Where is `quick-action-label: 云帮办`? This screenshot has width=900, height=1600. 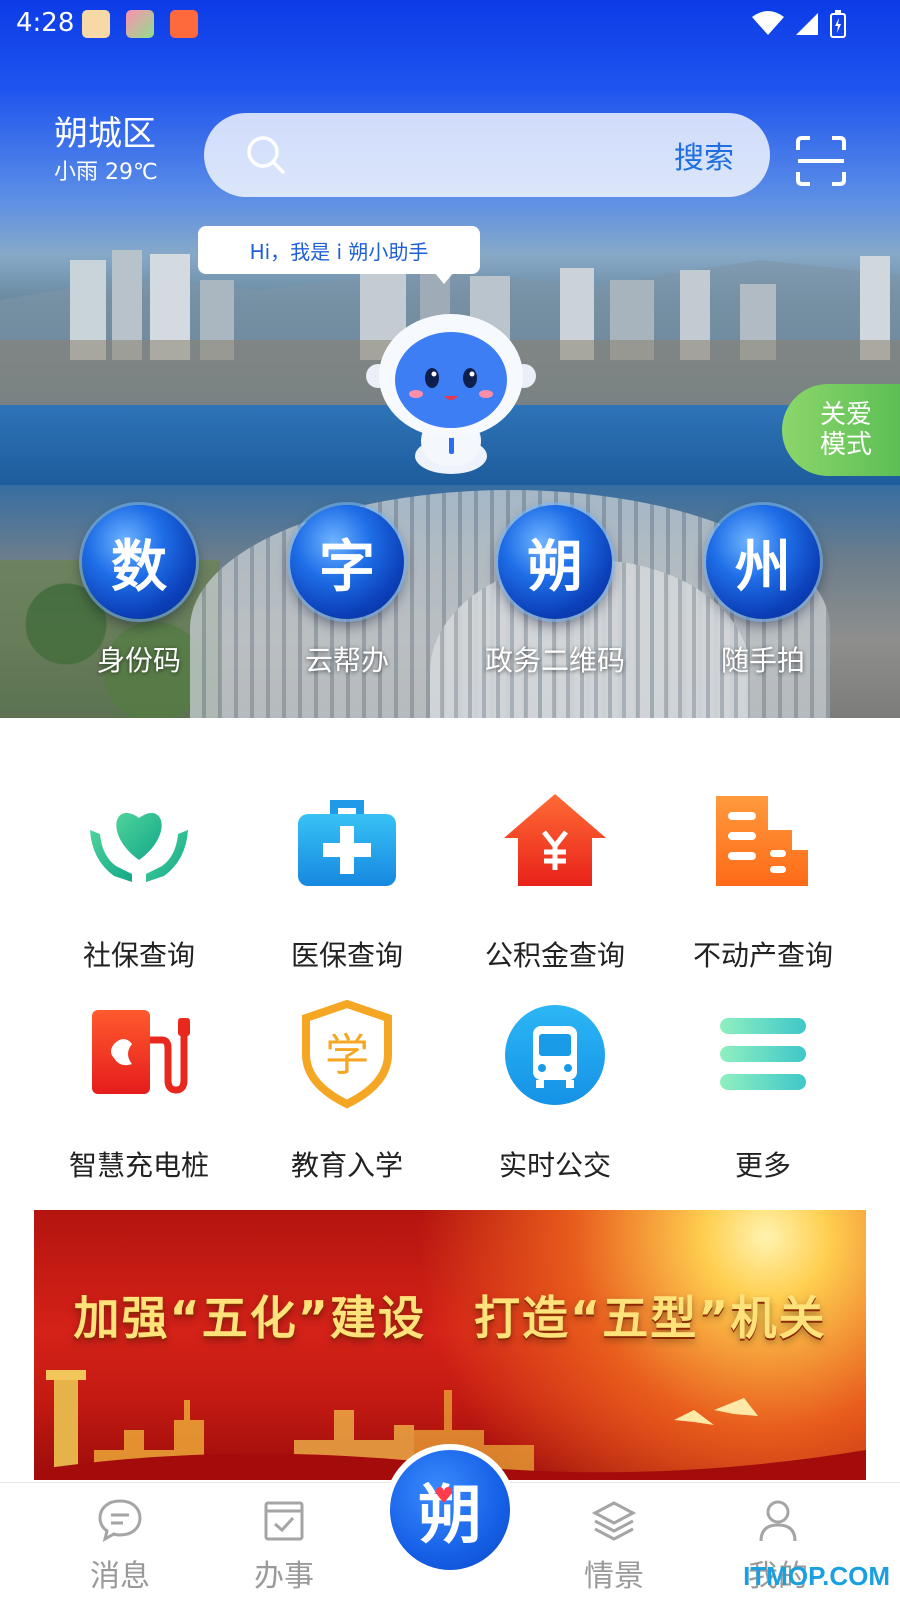 quick-action-label: 云帮办 is located at coordinates (346, 660).